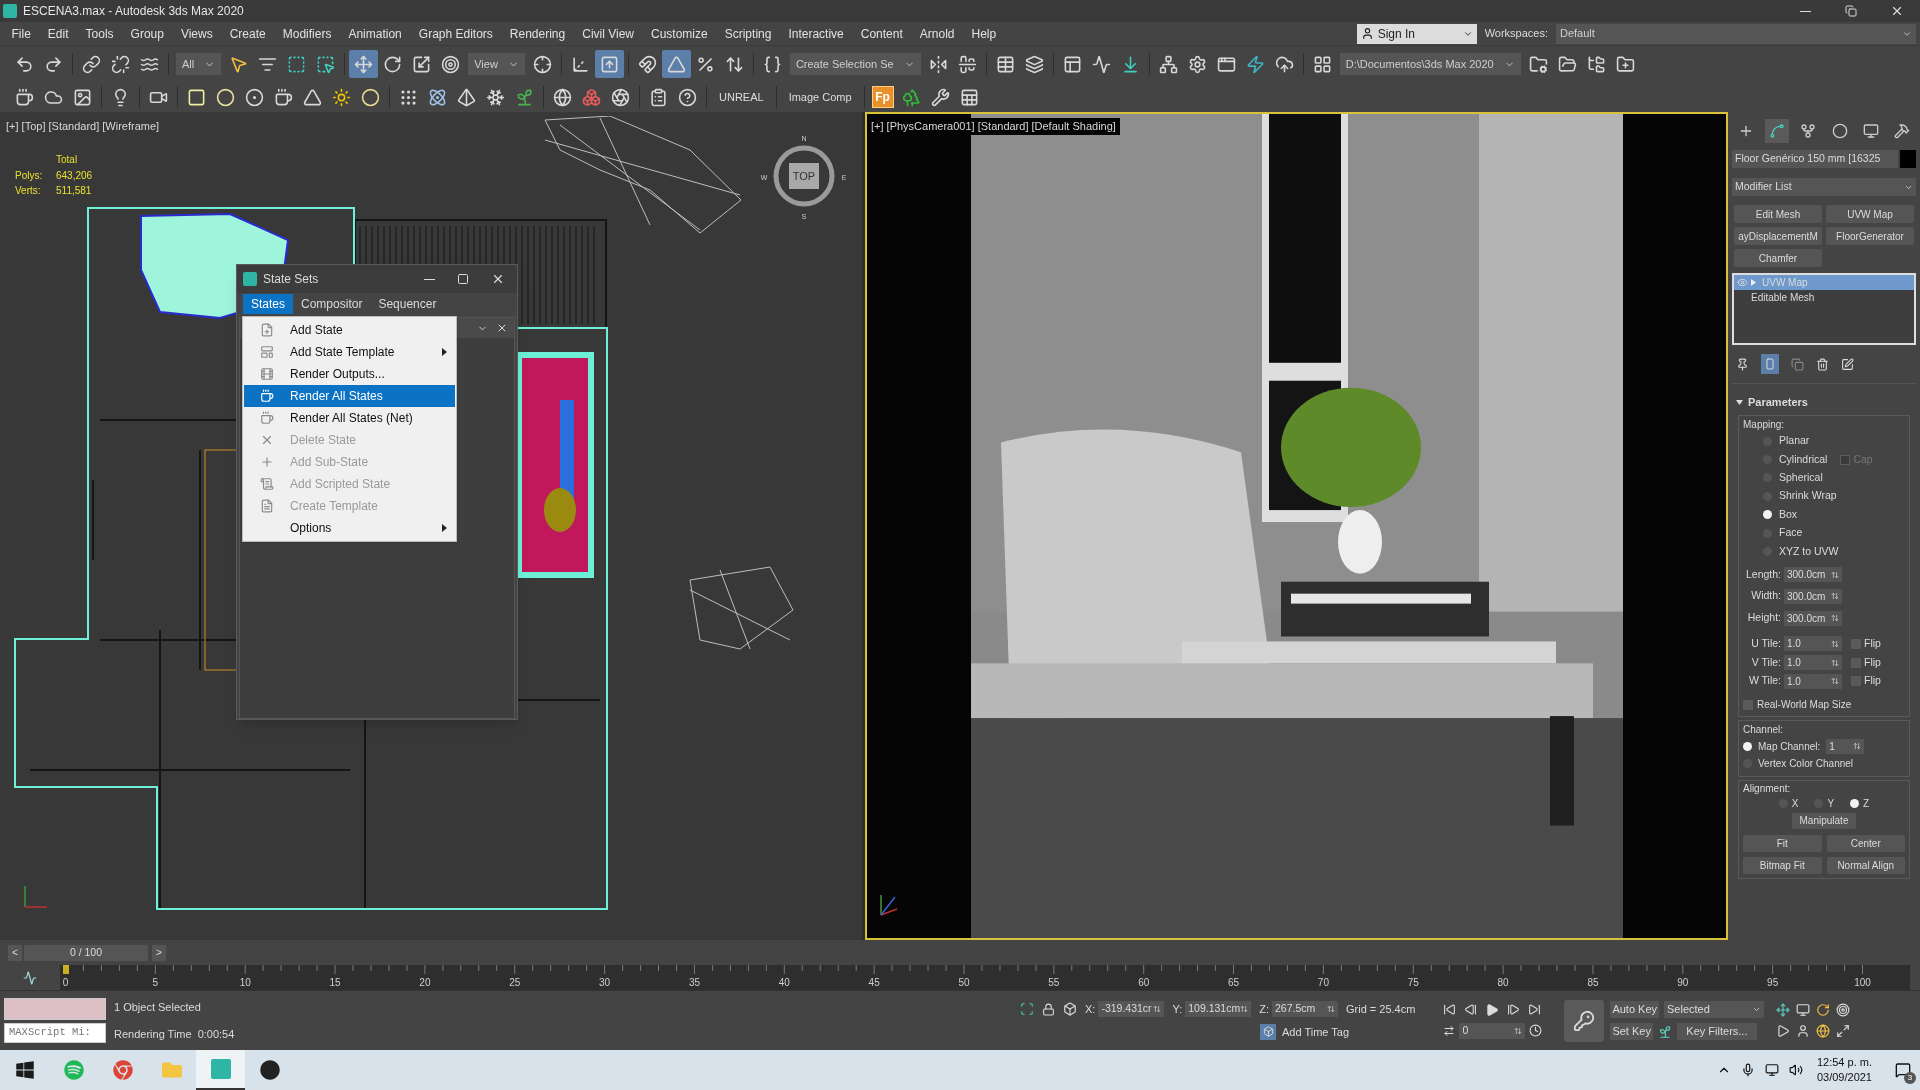 Image resolution: width=1920 pixels, height=1090 pixels. I want to click on clock: 12:54 p. m. 03/09/2021, so click(1844, 1070).